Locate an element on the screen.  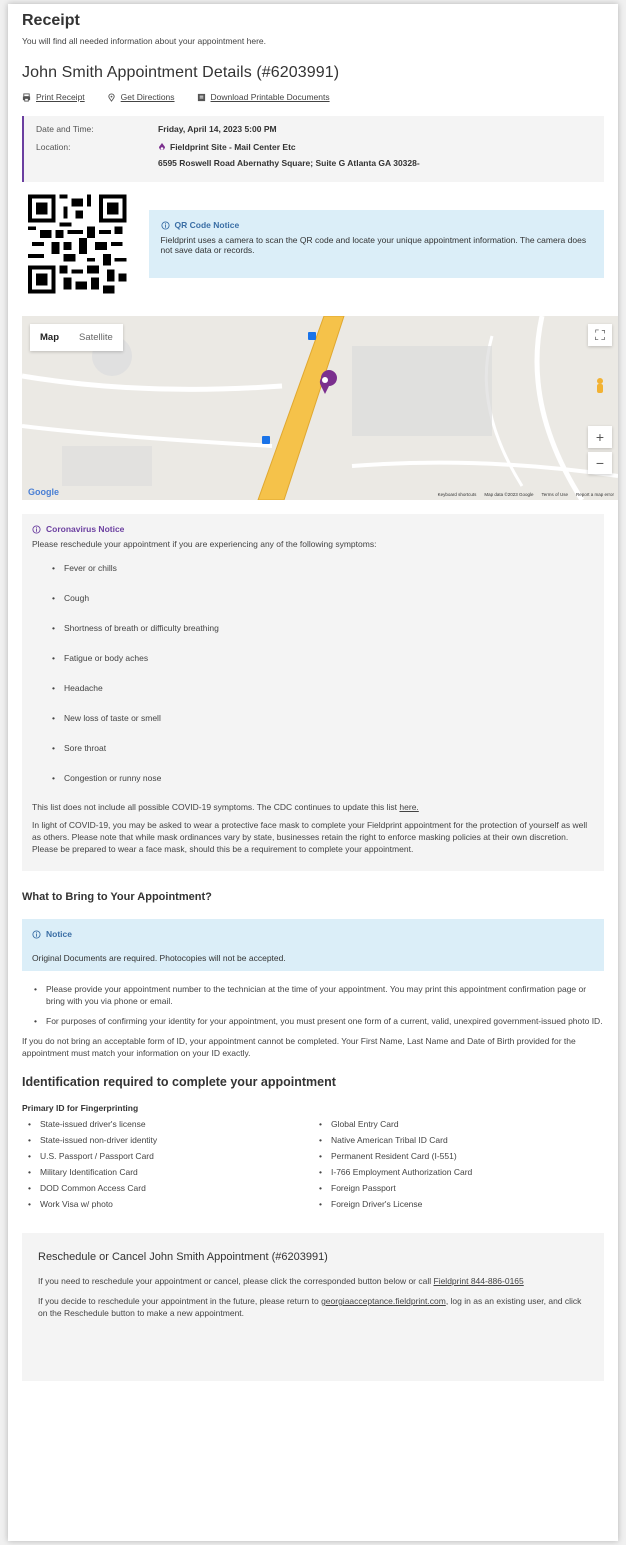
map-pin-icon is located at coordinates (111, 97).